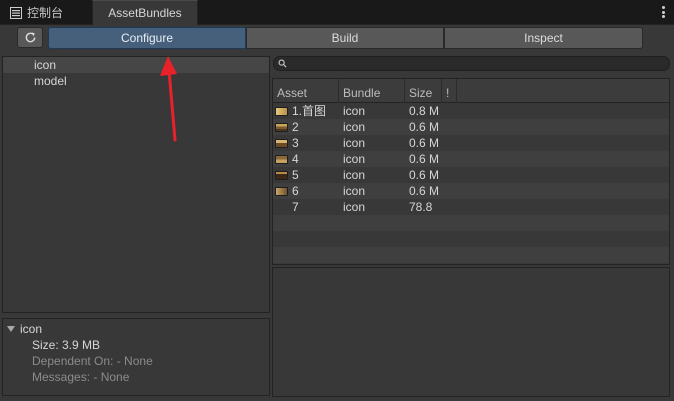 The image size is (674, 401). What do you see at coordinates (11, 329) in the screenshot?
I see `foldout-triangle-icon` at bounding box center [11, 329].